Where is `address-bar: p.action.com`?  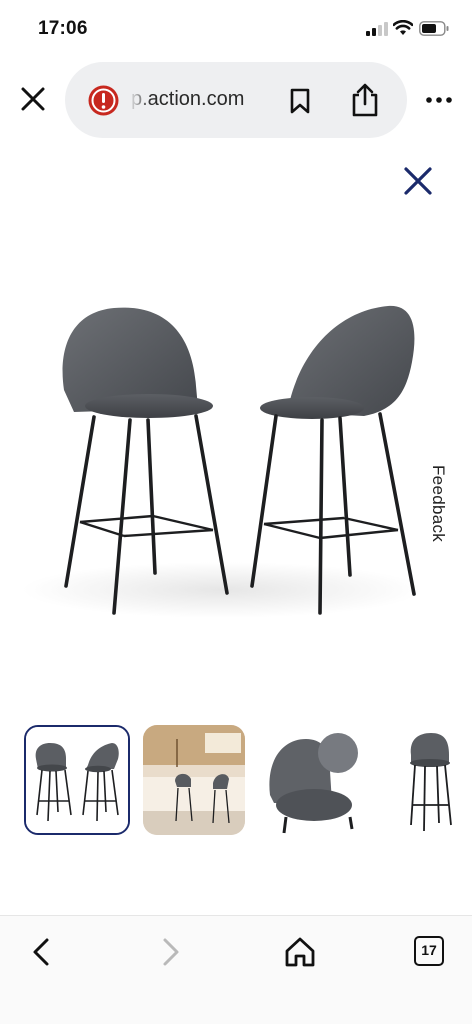 address-bar: p.action.com is located at coordinates (236, 100).